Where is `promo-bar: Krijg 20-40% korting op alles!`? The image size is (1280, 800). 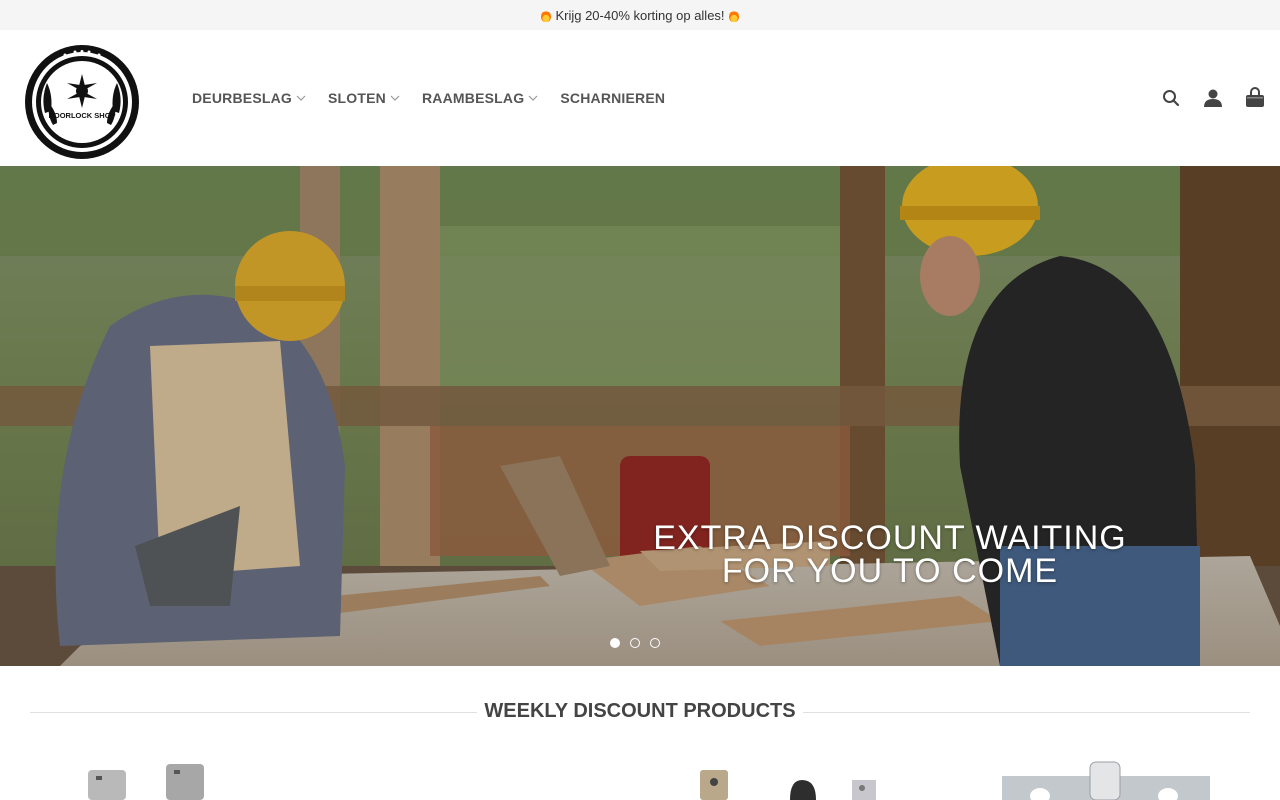 promo-bar: Krijg 20-40% korting op alles! is located at coordinates (640, 15).